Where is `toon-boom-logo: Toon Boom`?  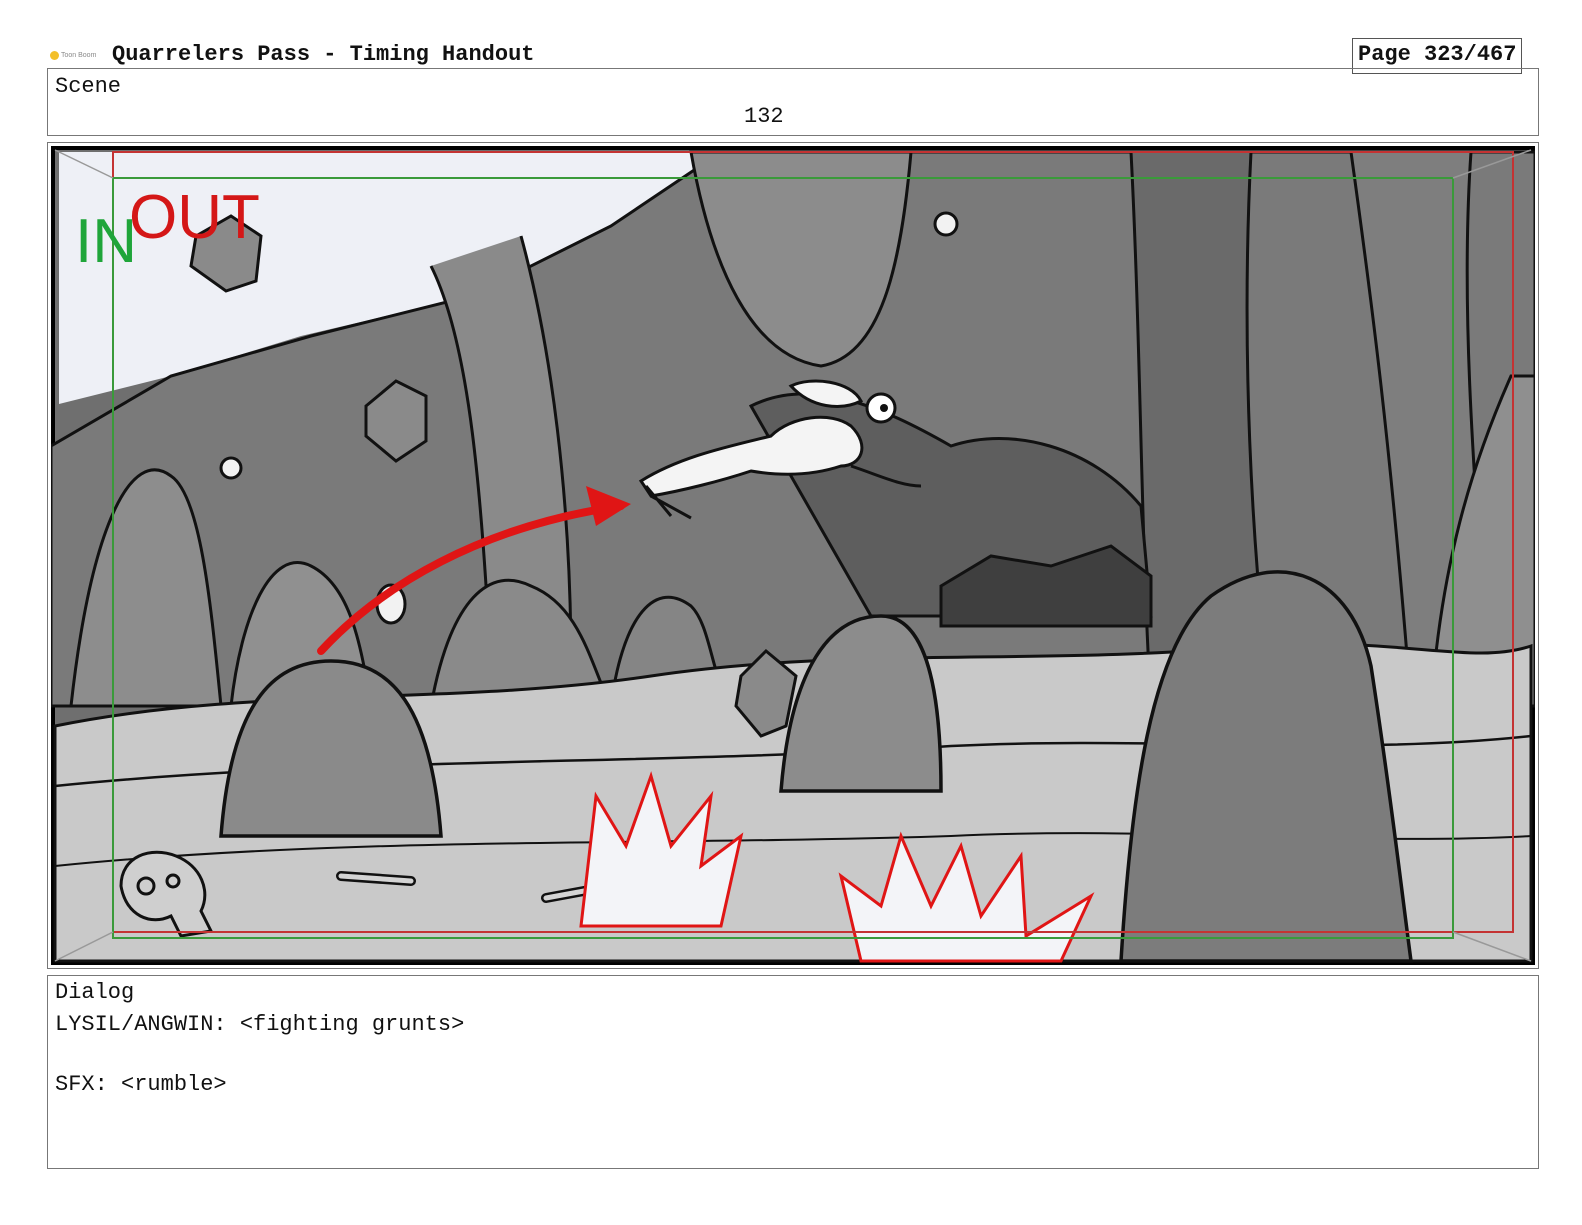 toon-boom-logo: Toon Boom is located at coordinates (74, 56).